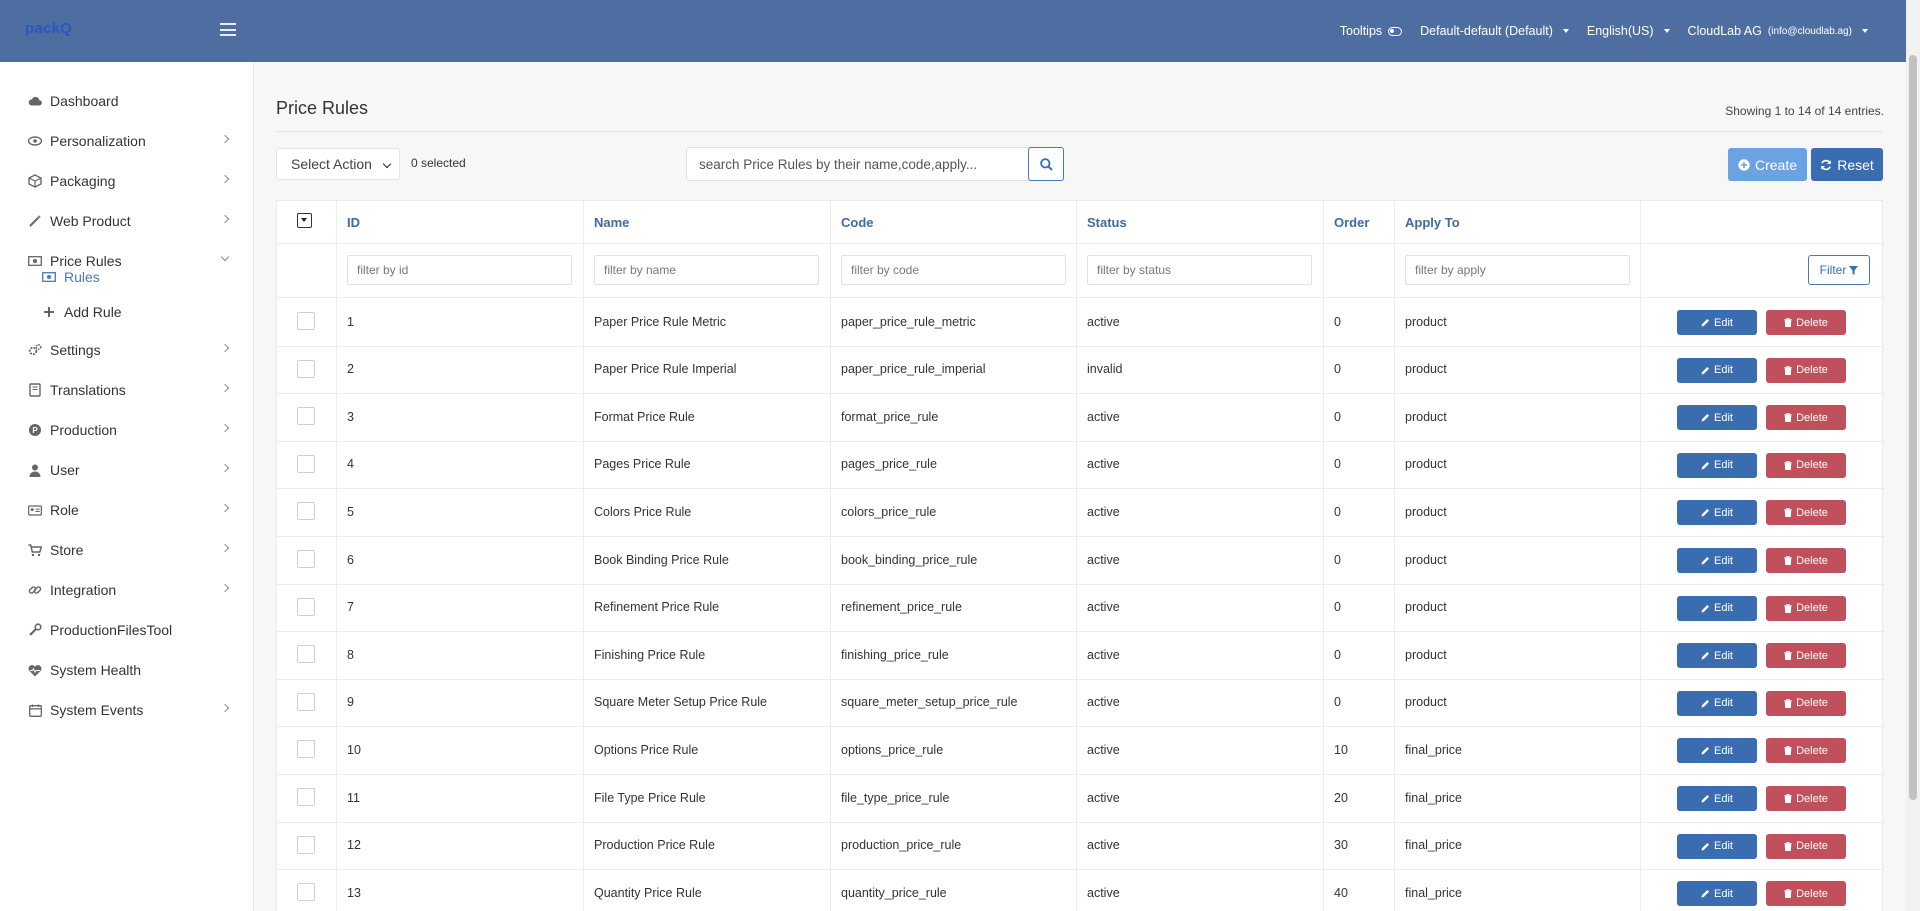  What do you see at coordinates (127, 550) in the screenshot?
I see `sidebar-item-store: Store` at bounding box center [127, 550].